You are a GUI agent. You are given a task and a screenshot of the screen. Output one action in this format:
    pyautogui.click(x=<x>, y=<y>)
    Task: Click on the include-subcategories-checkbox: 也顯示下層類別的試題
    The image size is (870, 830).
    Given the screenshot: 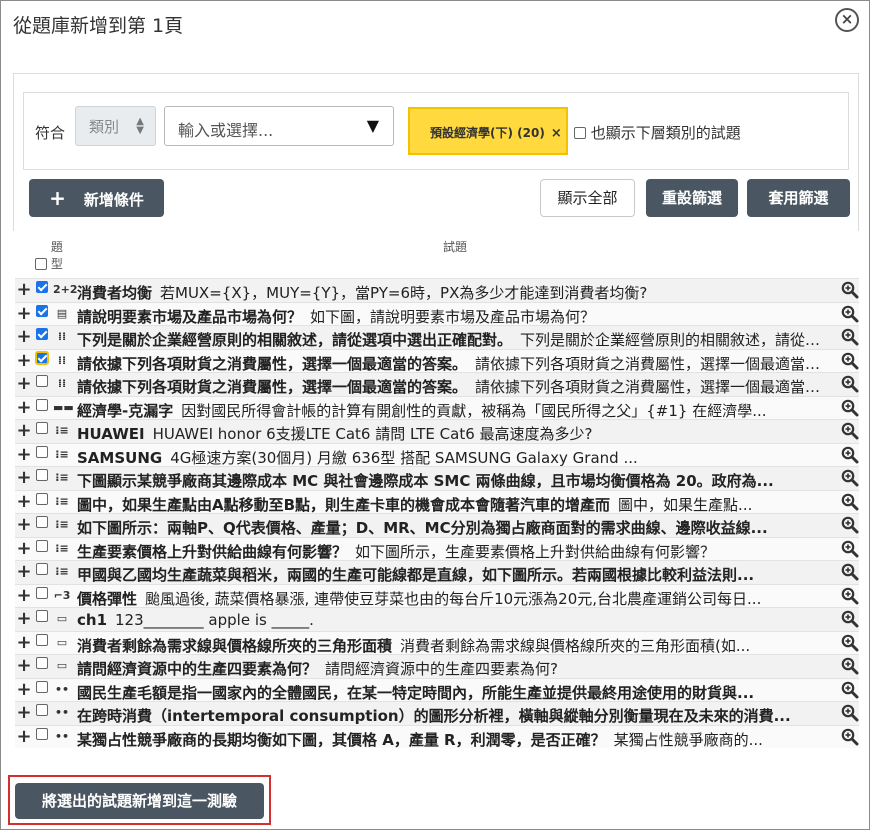 What is the action you would take?
    pyautogui.click(x=657, y=132)
    